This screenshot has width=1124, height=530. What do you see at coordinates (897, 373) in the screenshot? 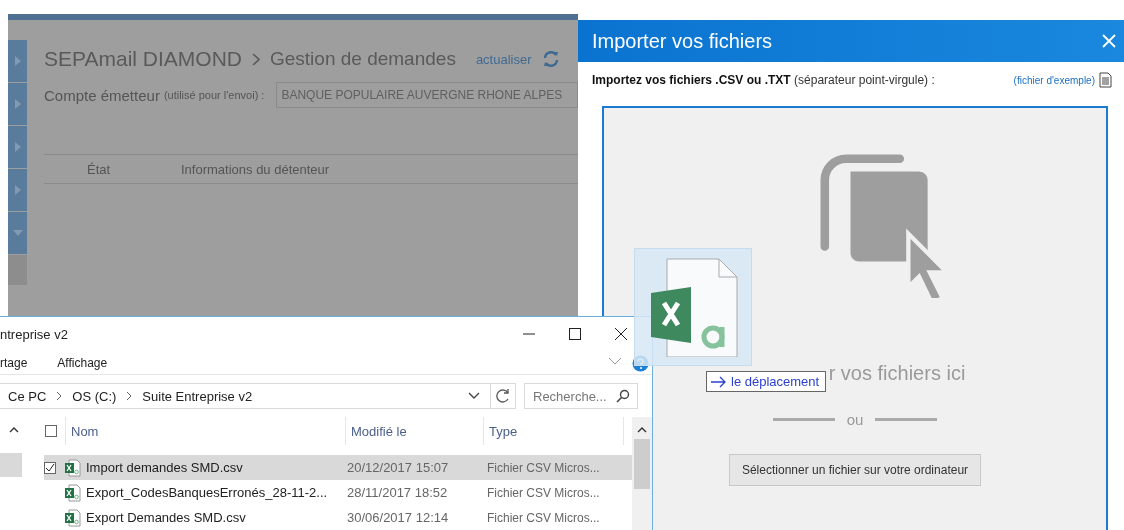
I see `drop-instruction: r vos fichiers ici` at bounding box center [897, 373].